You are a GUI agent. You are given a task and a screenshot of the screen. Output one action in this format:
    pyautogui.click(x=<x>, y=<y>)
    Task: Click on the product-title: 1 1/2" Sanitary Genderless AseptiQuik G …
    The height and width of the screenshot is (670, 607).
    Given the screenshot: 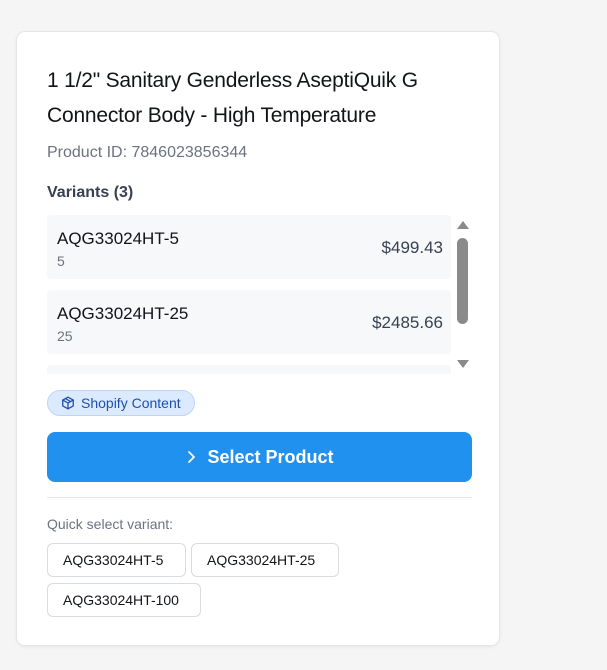 What is the action you would take?
    pyautogui.click(x=232, y=98)
    